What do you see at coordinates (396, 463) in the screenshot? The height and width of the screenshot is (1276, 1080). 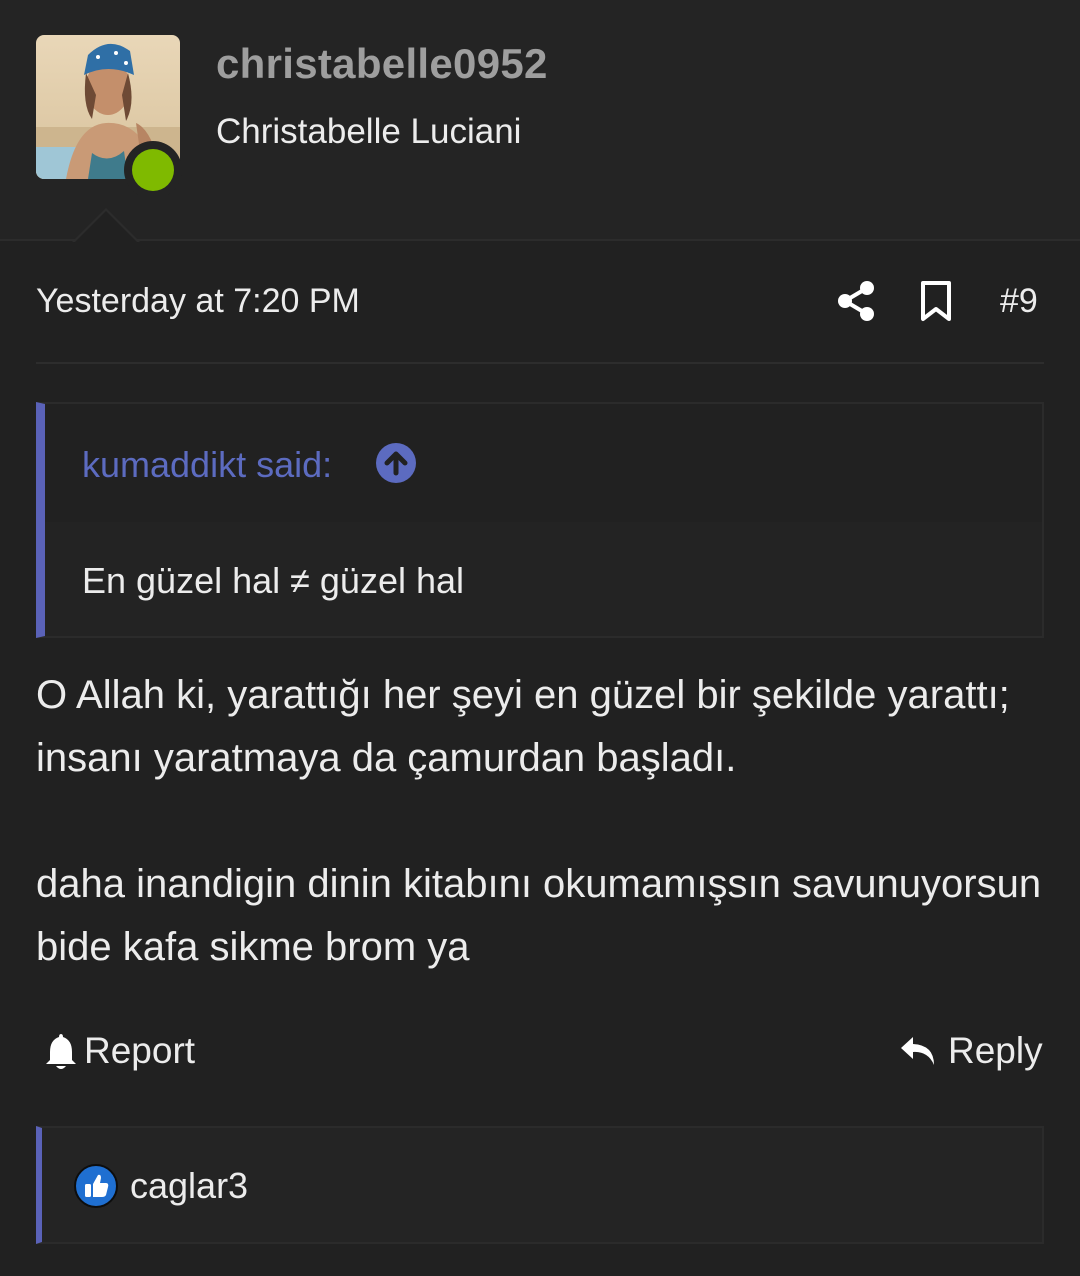 I see `arrow-up-circle-icon` at bounding box center [396, 463].